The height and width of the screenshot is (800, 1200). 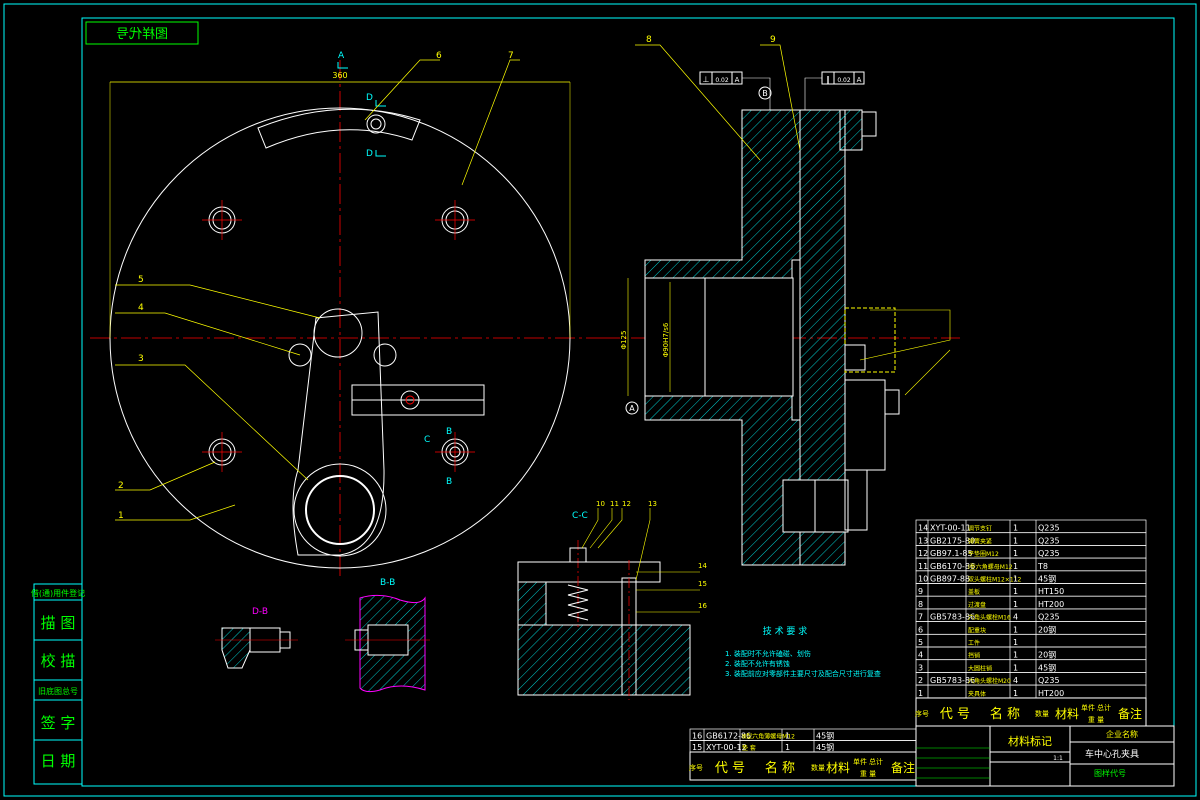 What do you see at coordinates (803, 766) in the screenshot?
I see `parts-bottom-header: 序号 代 号 名 称 数量 材料 单件 总计 重 量 备注` at bounding box center [803, 766].